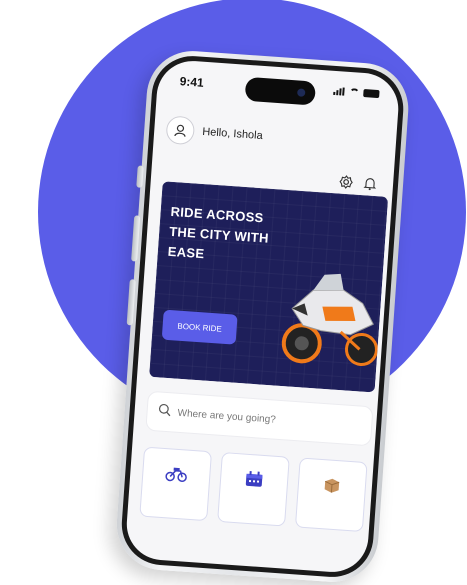 Image resolution: width=467 pixels, height=585 pixels. What do you see at coordinates (232, 134) in the screenshot?
I see `greeting-text: Hello, Ishola` at bounding box center [232, 134].